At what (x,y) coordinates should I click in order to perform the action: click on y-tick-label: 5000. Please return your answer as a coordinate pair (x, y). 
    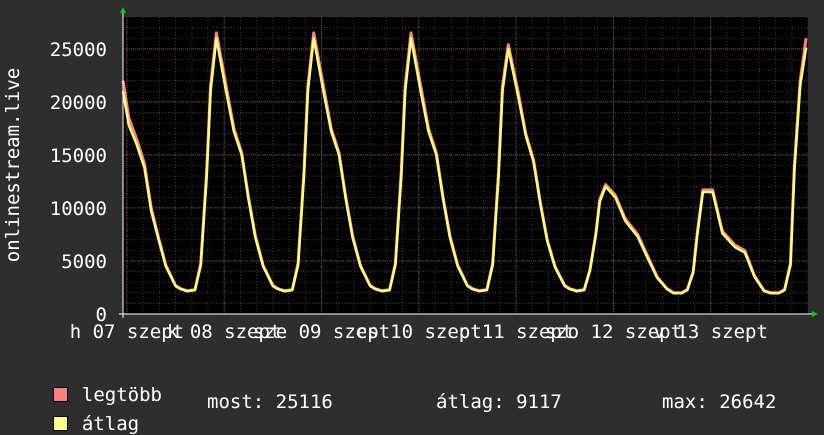
    Looking at the image, I should click on (84, 262).